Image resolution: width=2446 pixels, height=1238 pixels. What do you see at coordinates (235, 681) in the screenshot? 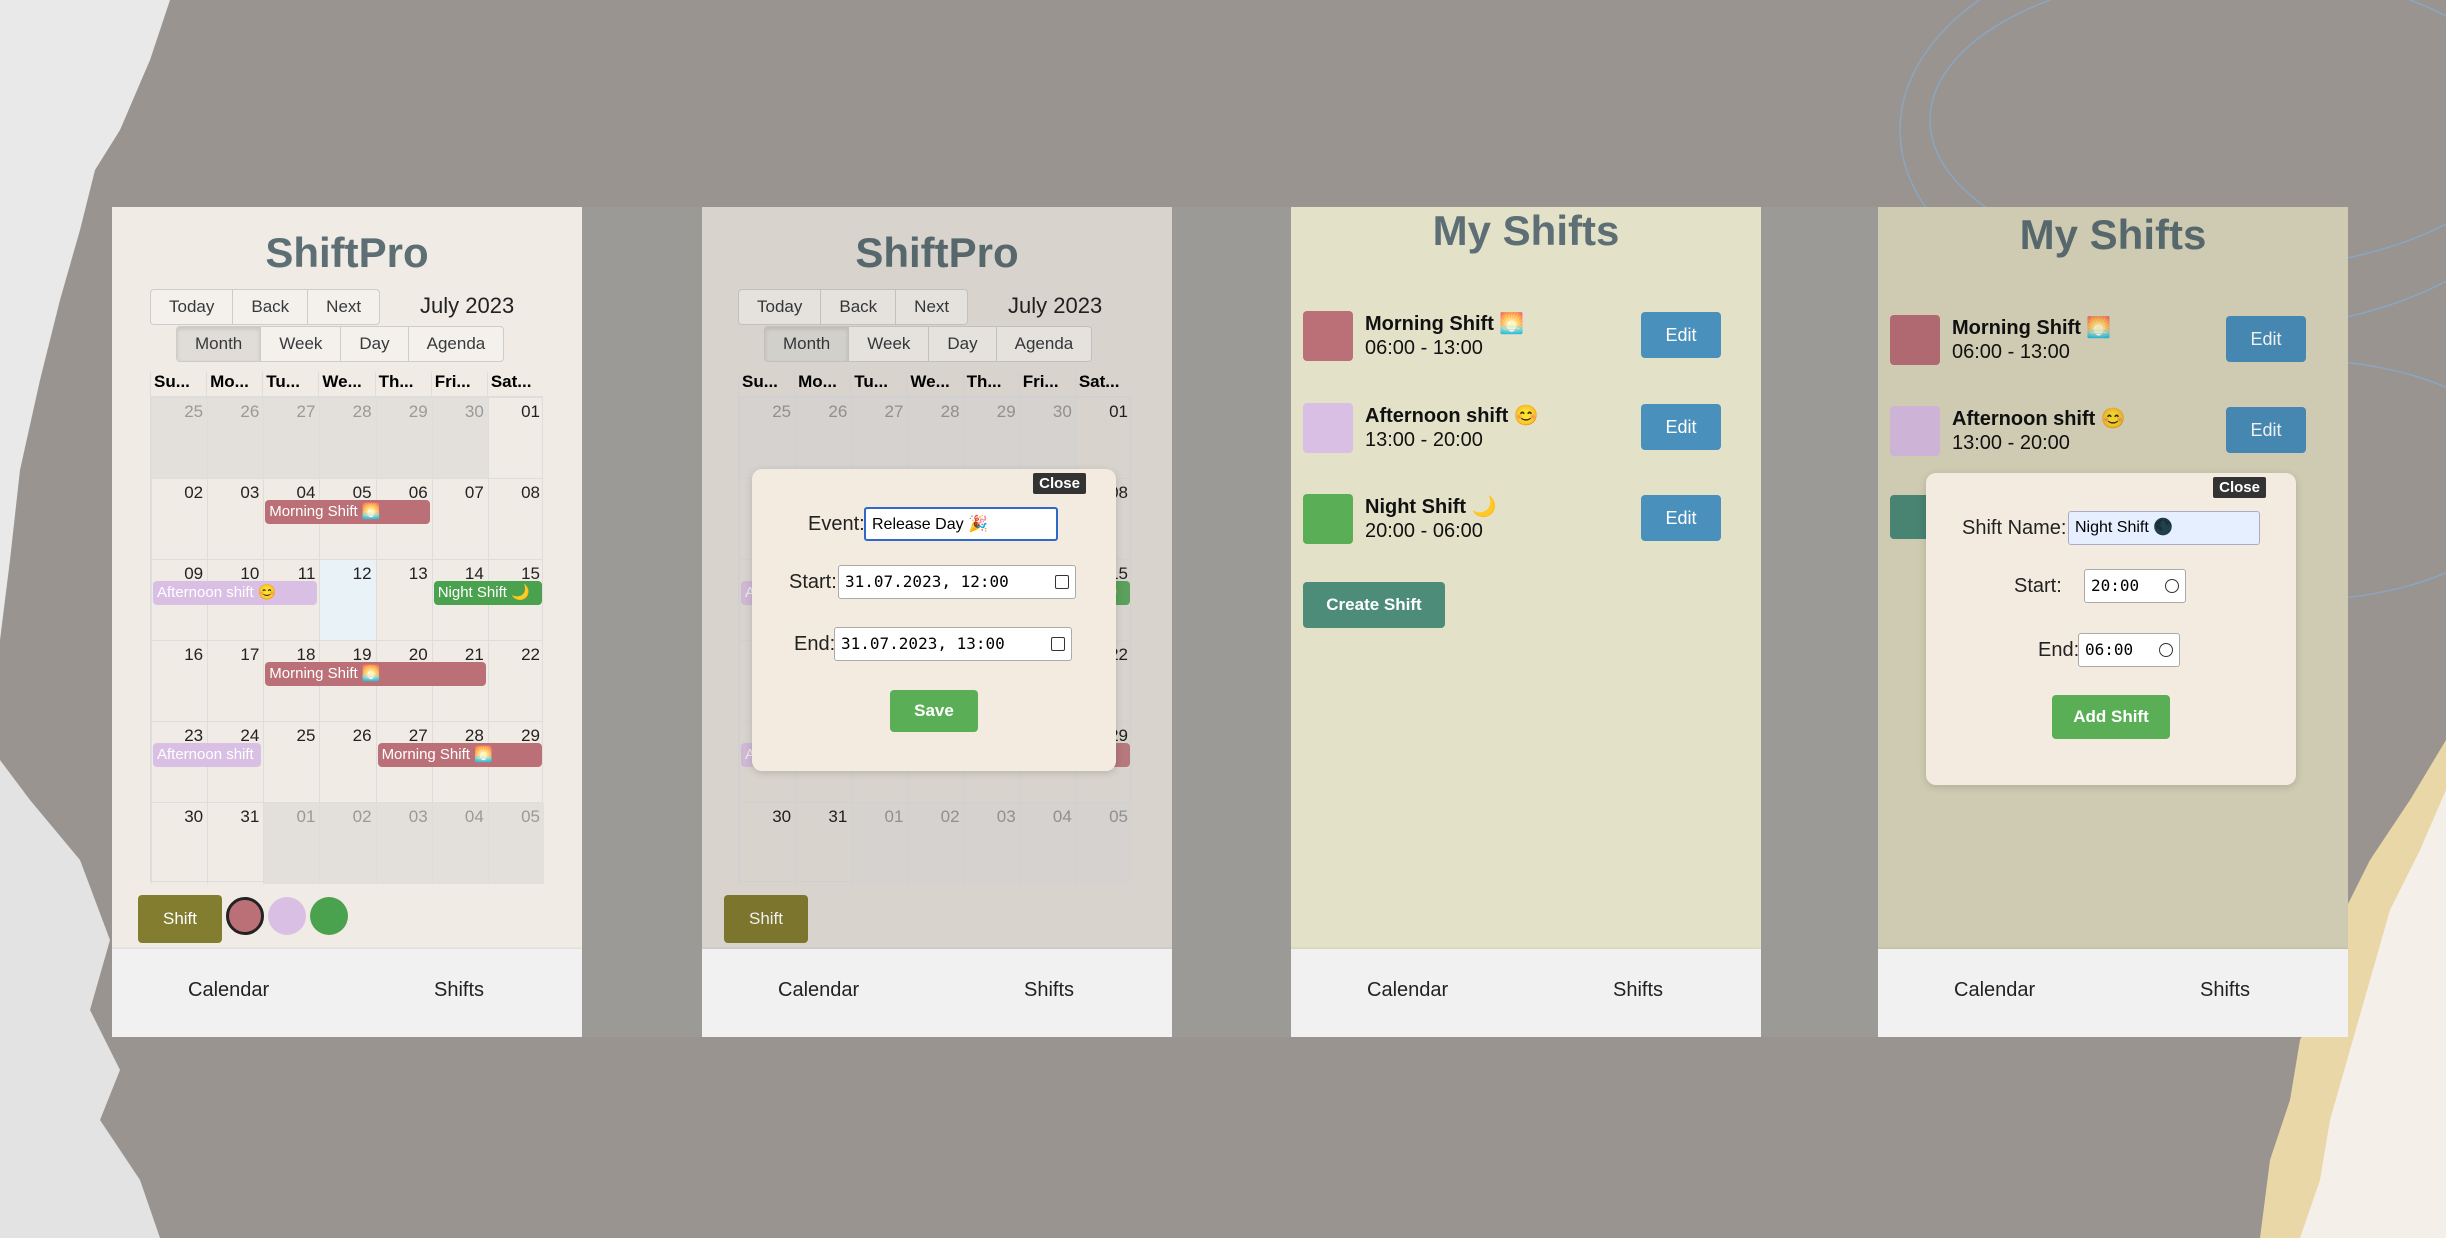
I see `calendar-day-cell: 17` at bounding box center [235, 681].